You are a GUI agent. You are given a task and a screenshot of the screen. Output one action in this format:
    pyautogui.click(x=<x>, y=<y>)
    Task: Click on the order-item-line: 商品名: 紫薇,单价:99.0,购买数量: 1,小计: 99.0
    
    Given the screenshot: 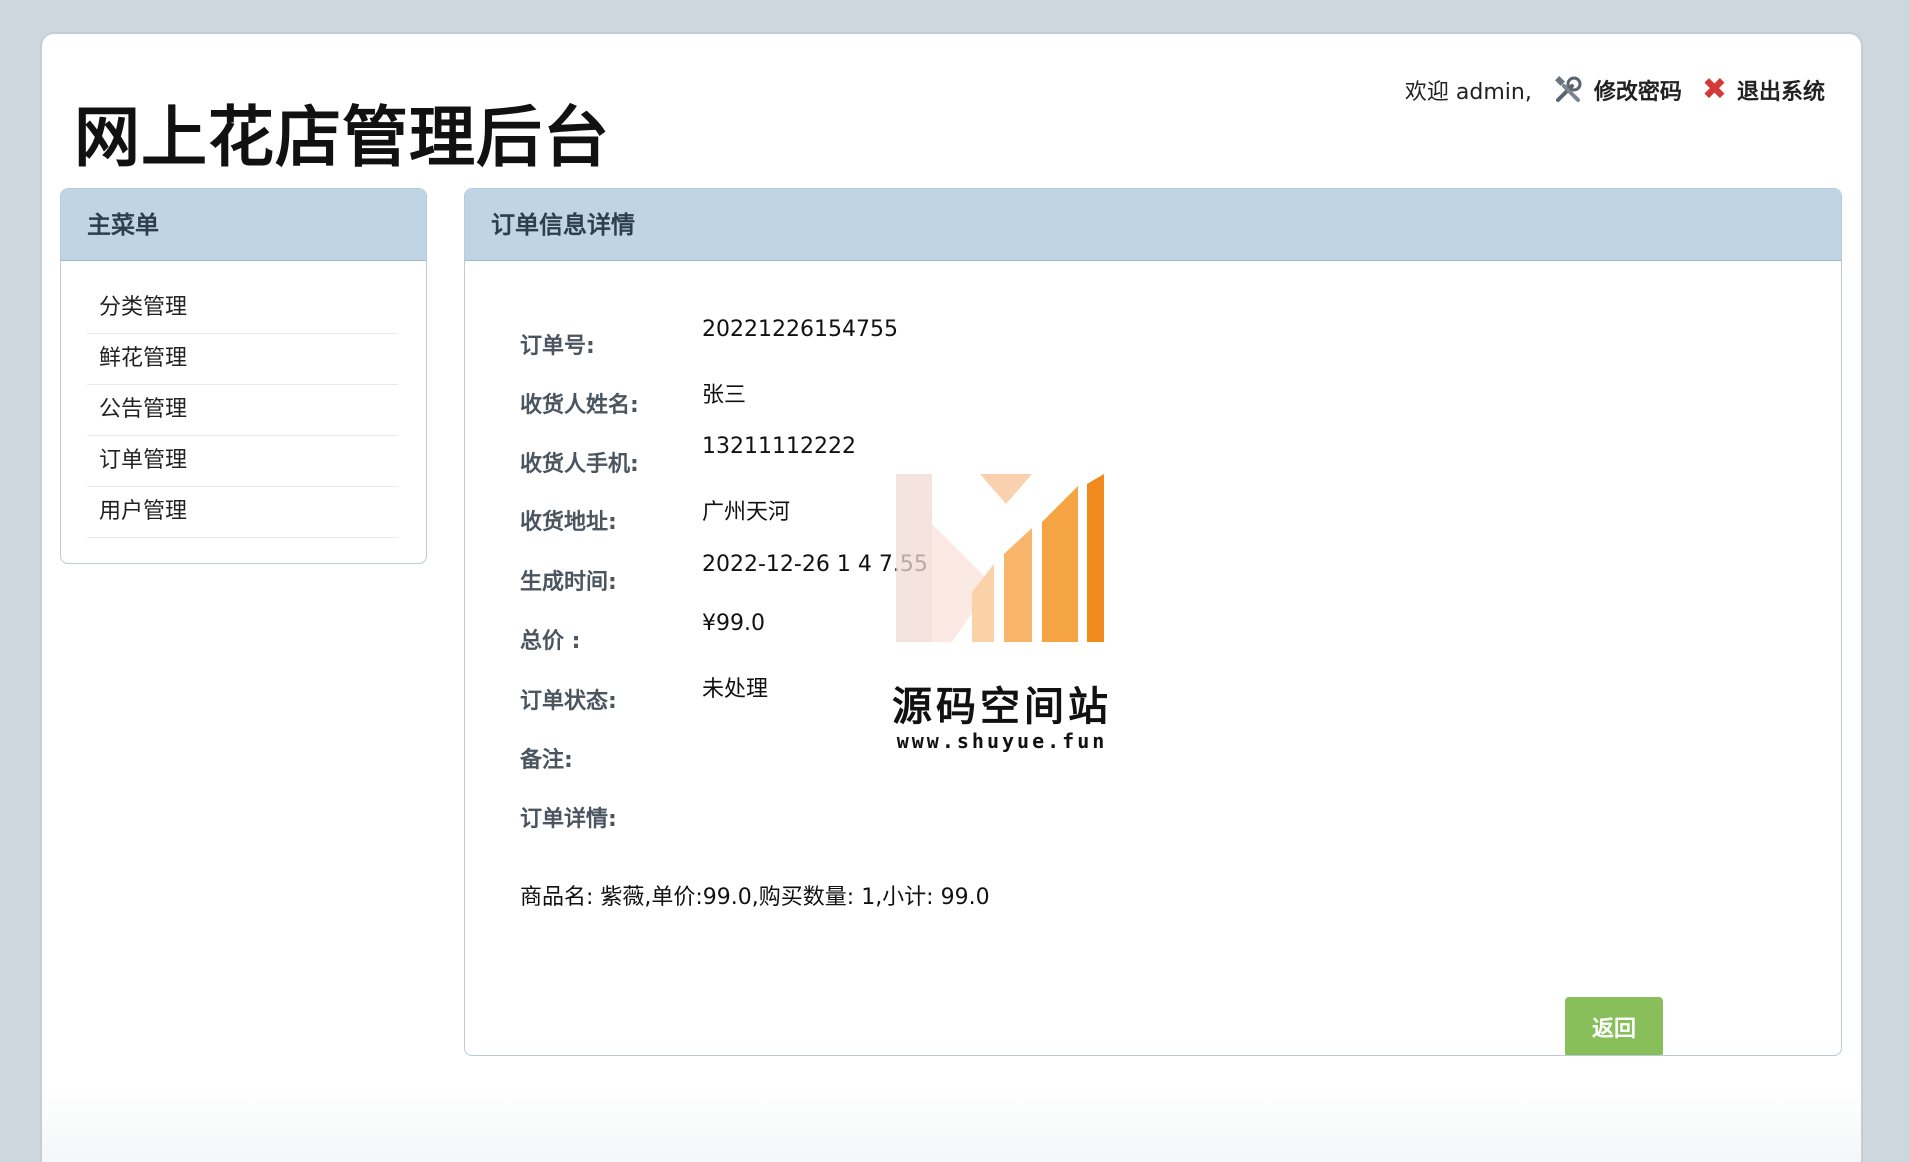 What is the action you would take?
    pyautogui.click(x=755, y=897)
    